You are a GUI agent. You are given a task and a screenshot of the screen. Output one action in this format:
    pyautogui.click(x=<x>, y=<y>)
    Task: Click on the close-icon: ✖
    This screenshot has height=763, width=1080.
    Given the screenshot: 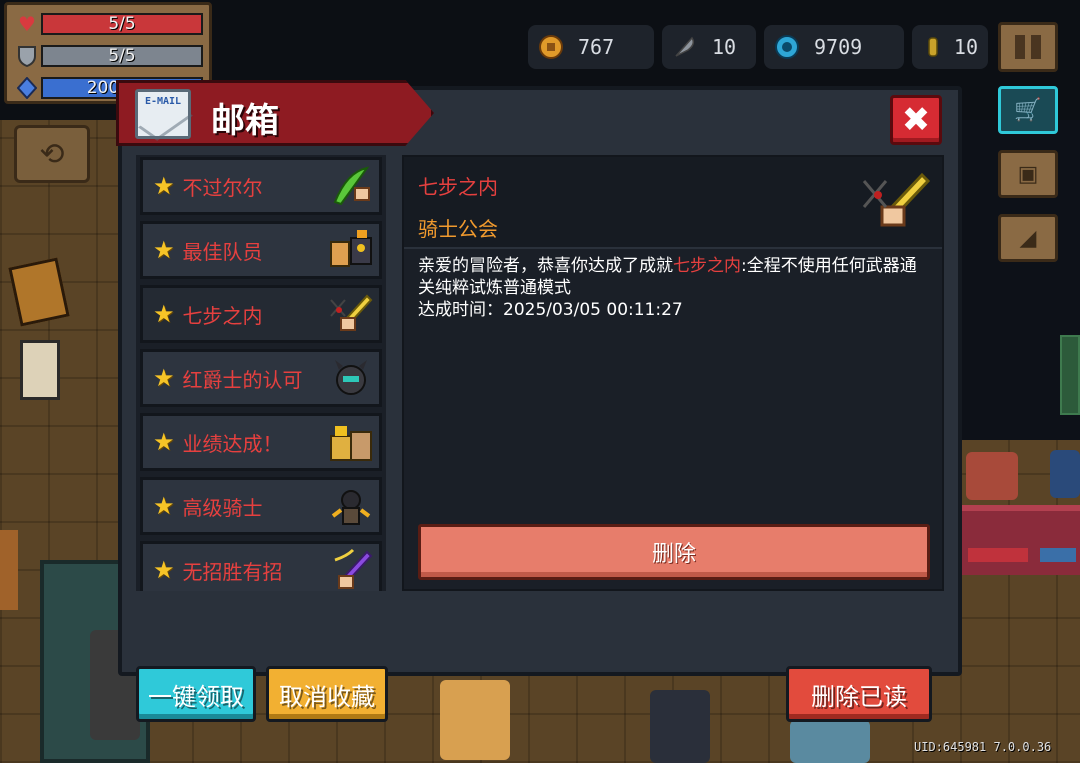 What is the action you would take?
    pyautogui.click(x=916, y=120)
    